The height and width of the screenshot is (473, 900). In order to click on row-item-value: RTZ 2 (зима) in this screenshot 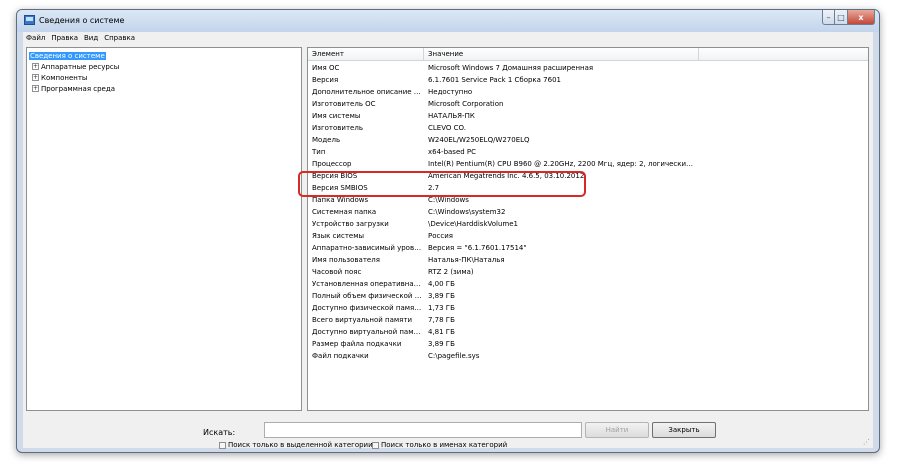, I will do `click(451, 272)`.